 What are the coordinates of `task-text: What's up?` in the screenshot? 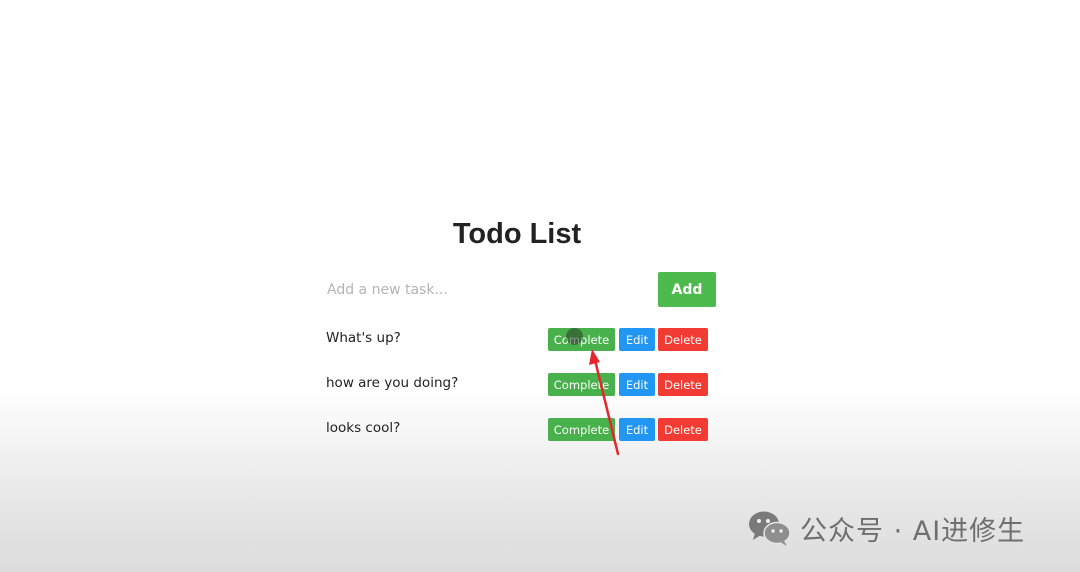 It's located at (363, 338).